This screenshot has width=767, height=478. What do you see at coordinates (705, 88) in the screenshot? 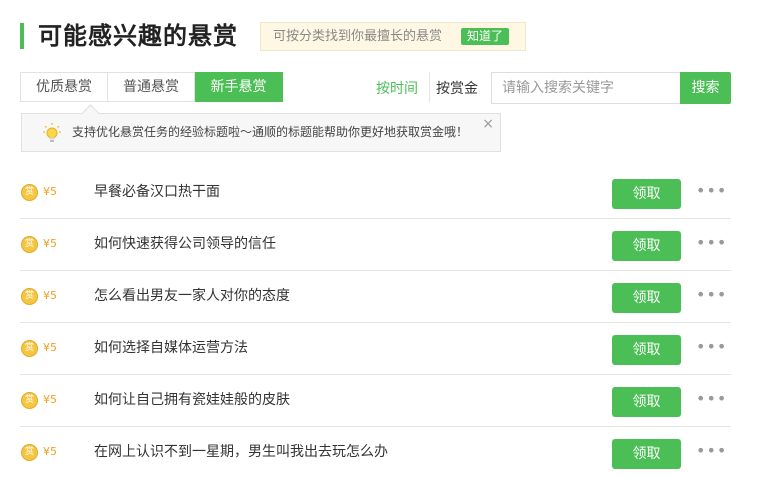
I see `search-button: 搜索` at bounding box center [705, 88].